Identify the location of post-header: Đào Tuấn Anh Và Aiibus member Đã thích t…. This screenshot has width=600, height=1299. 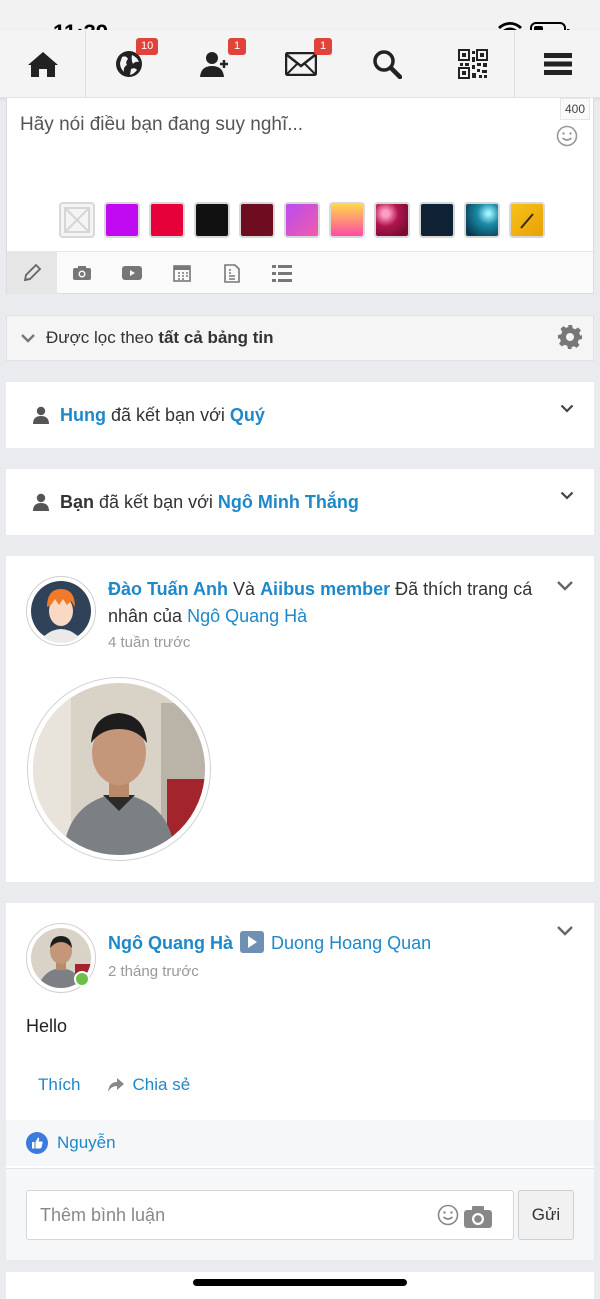
(335, 603).